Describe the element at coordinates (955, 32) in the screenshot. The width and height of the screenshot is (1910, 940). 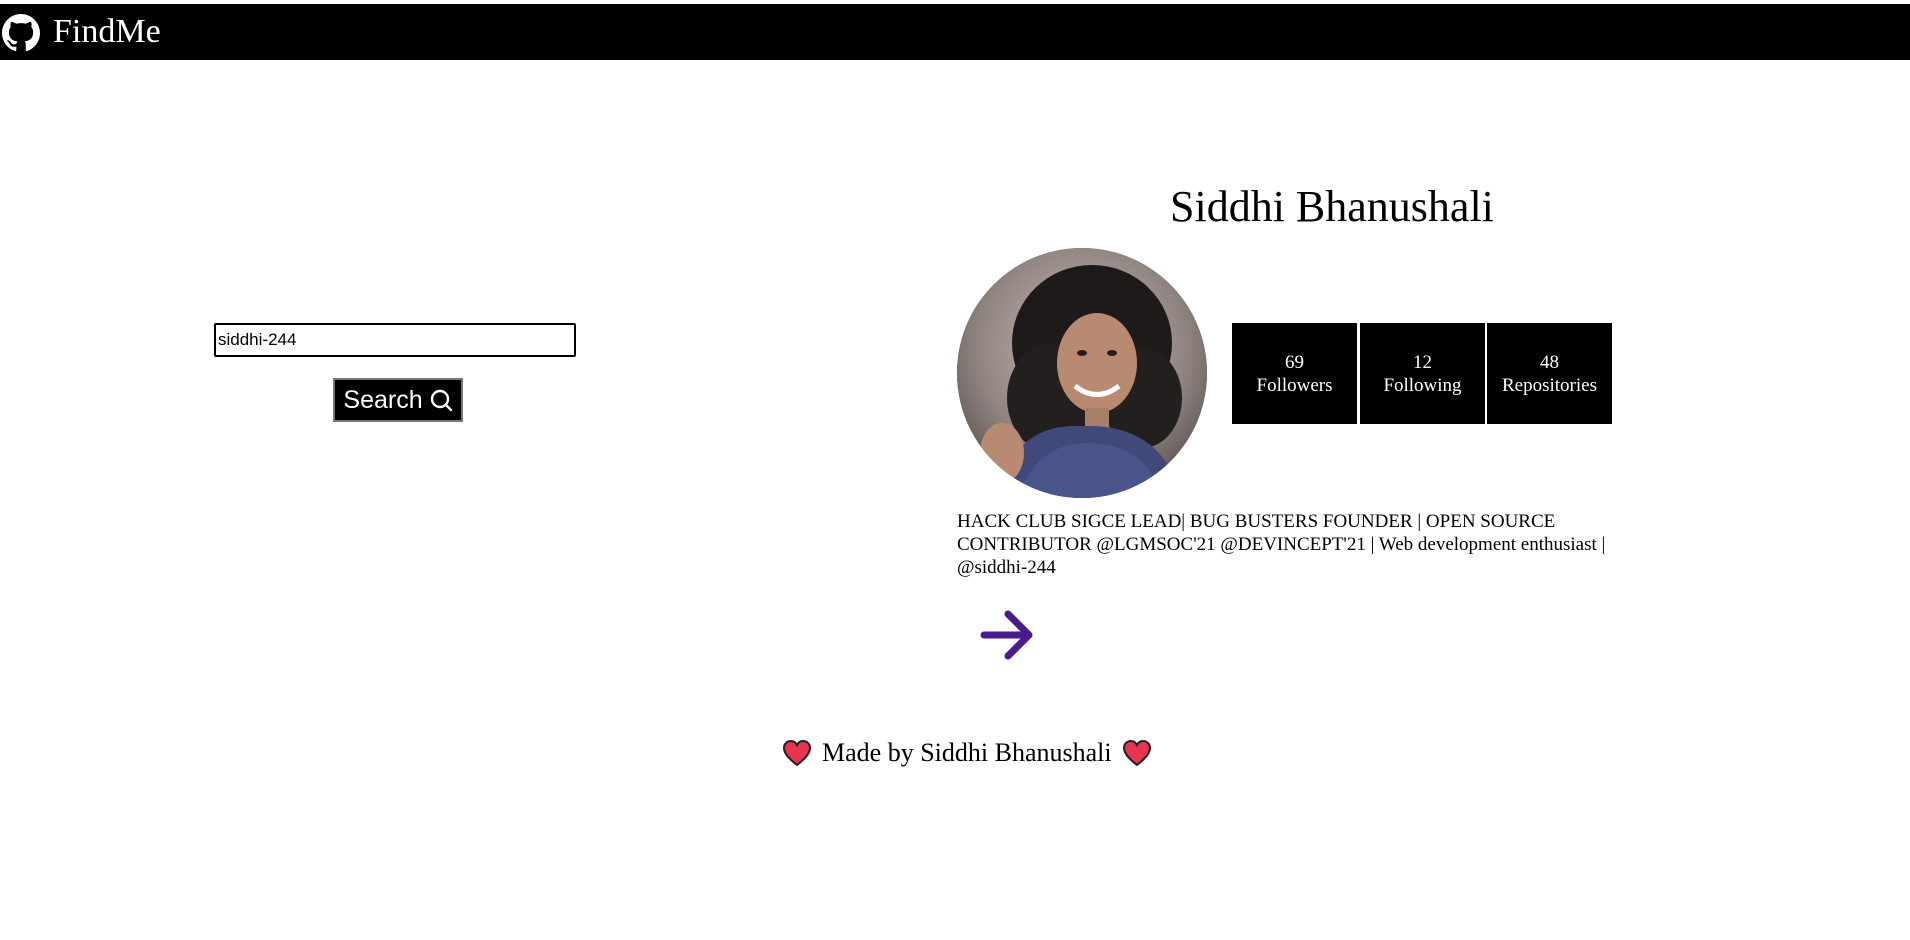
I see `navbar: FindMe` at that location.